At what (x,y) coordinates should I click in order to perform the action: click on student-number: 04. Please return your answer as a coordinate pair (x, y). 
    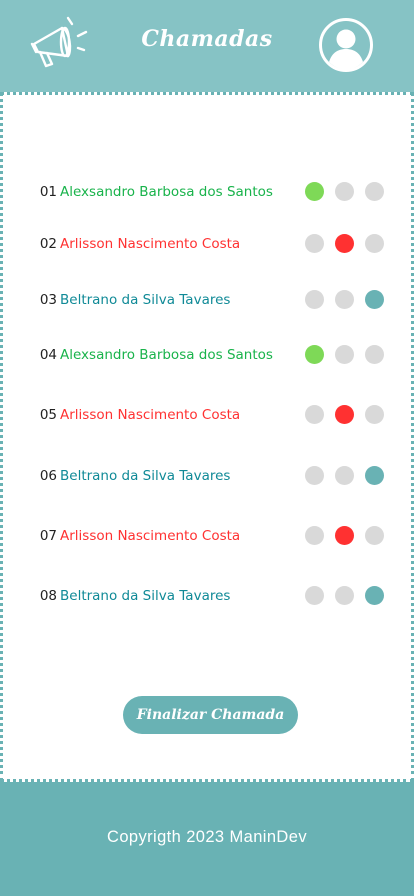
    Looking at the image, I should click on (48, 355).